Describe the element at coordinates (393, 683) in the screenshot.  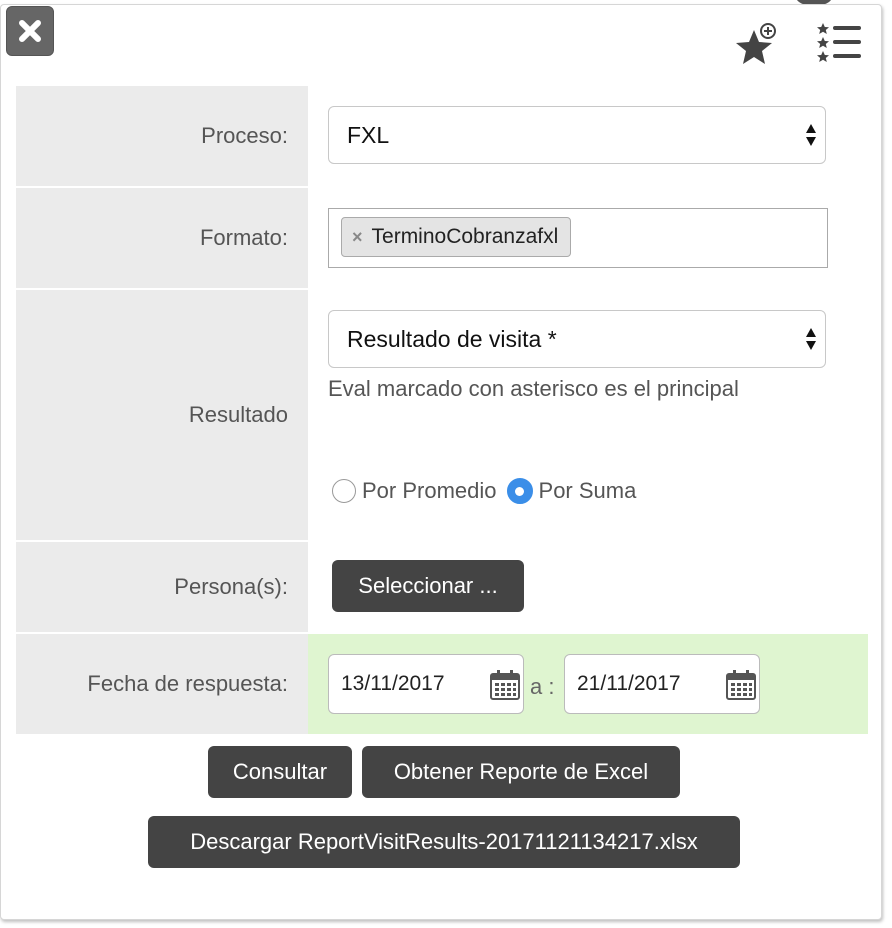
I see `fecha-desde-value: 13/11/2017` at that location.